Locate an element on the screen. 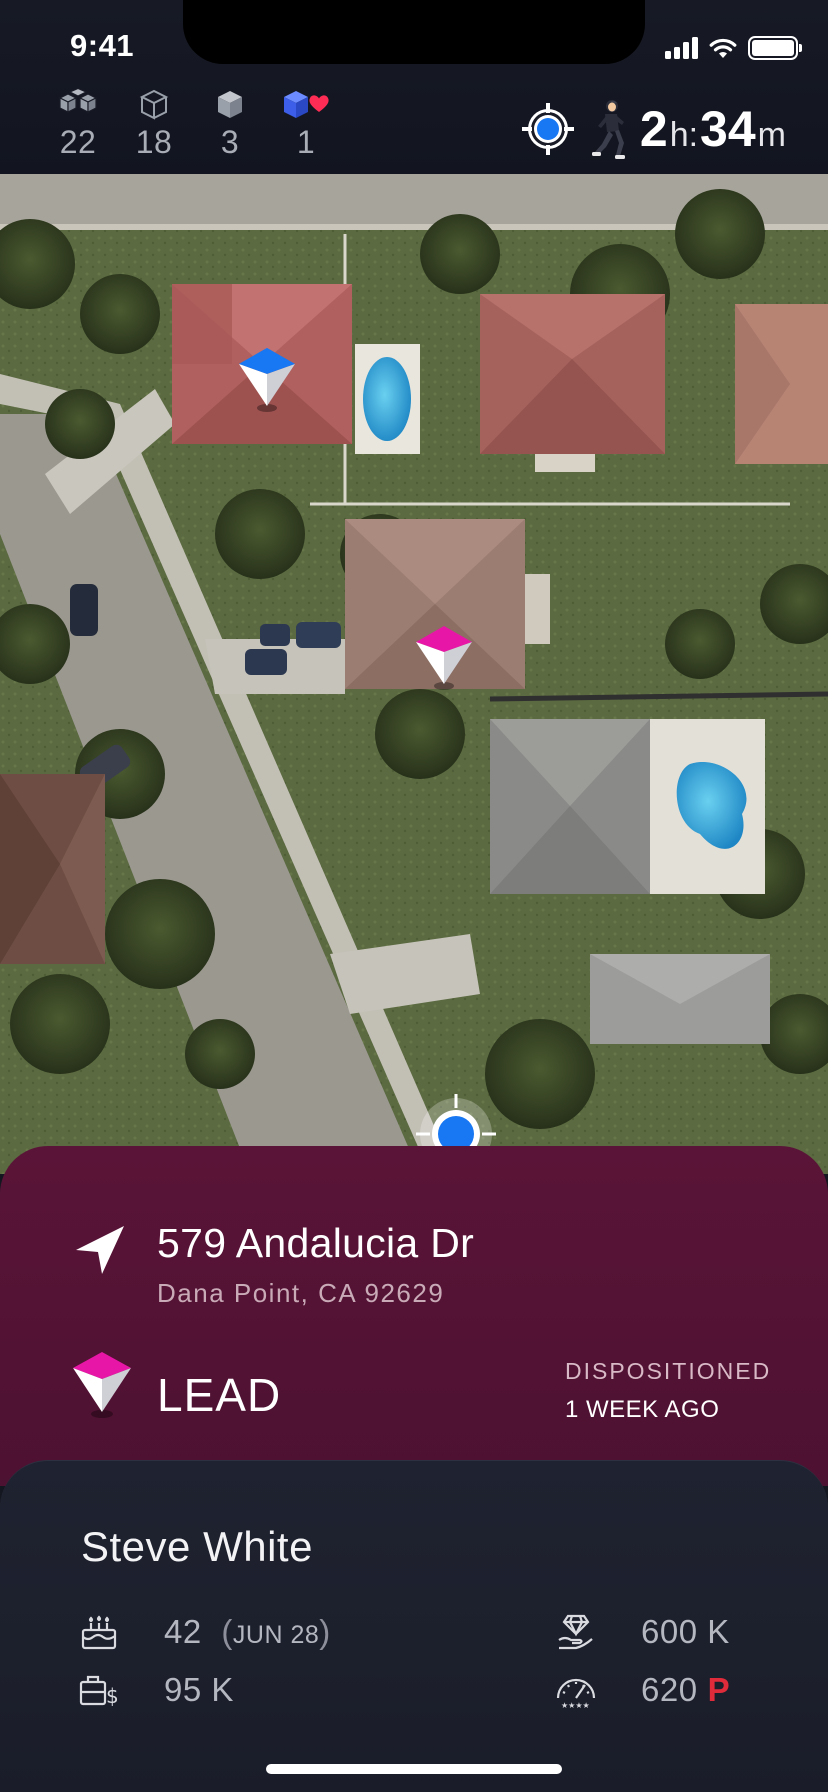  count-untouched-value: 18 is located at coordinates (154, 142).